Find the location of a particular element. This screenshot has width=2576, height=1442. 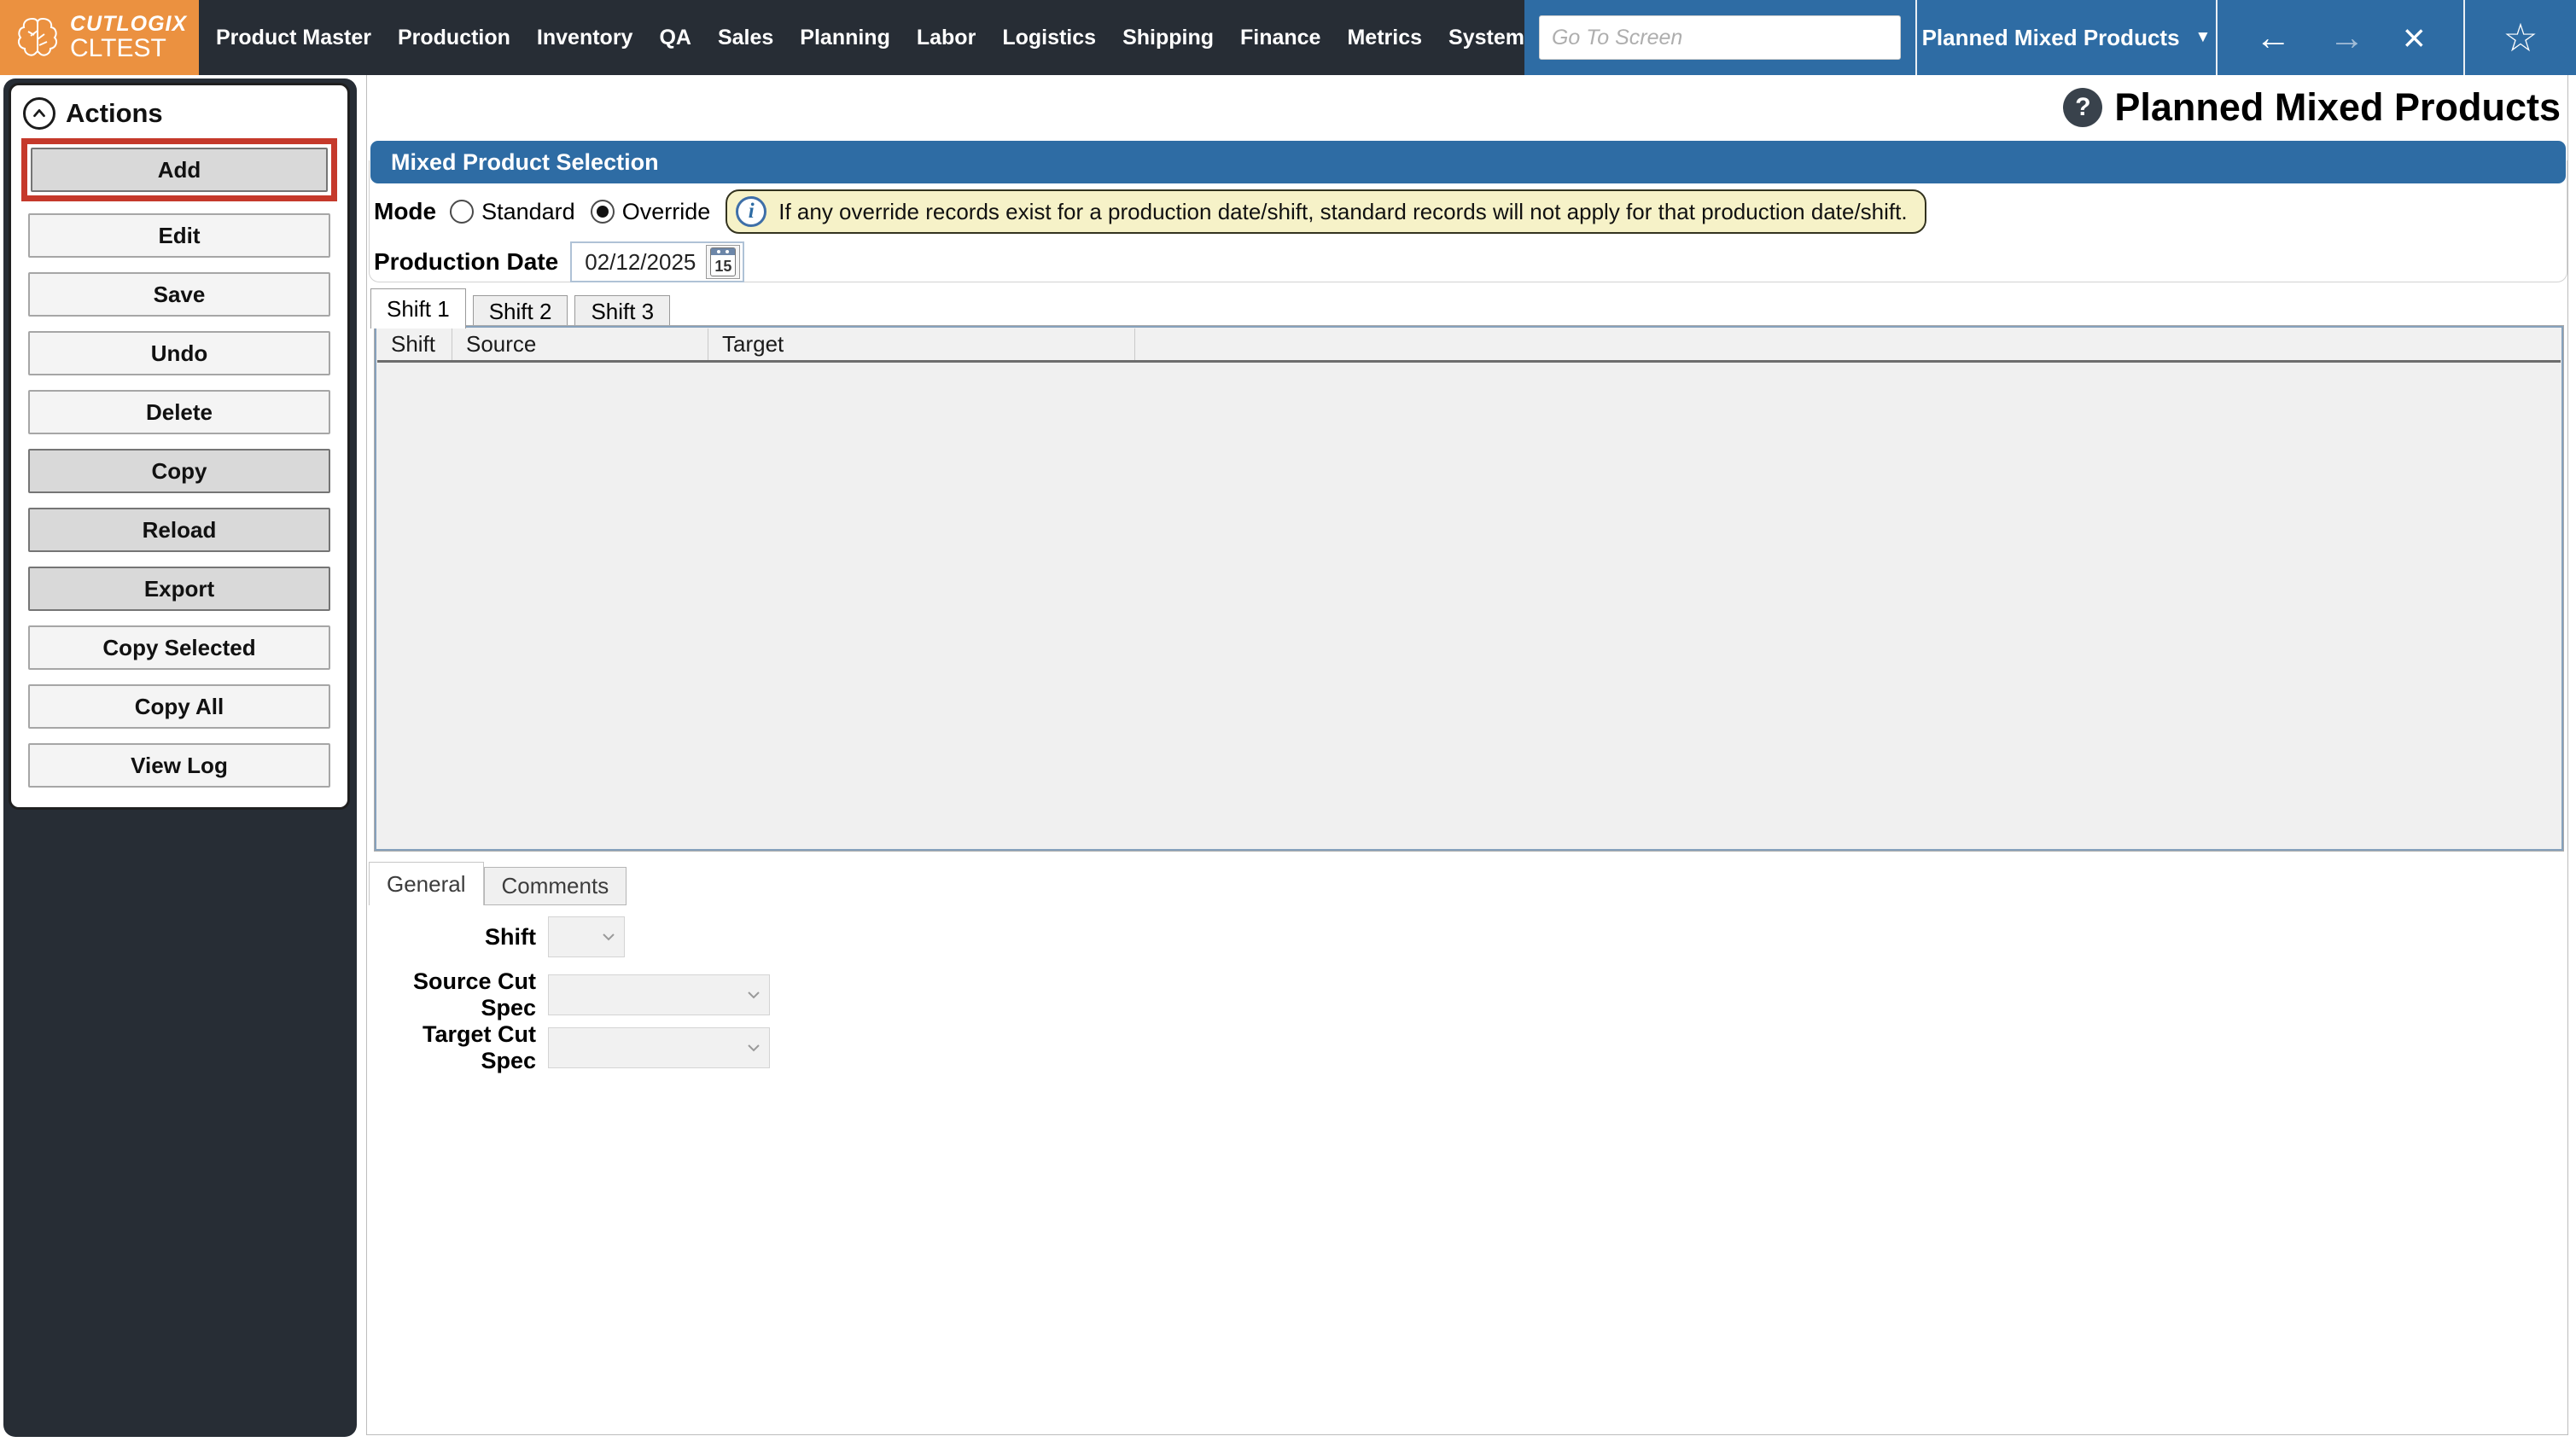

page-title: Planned Mixed Products is located at coordinates (2337, 107).